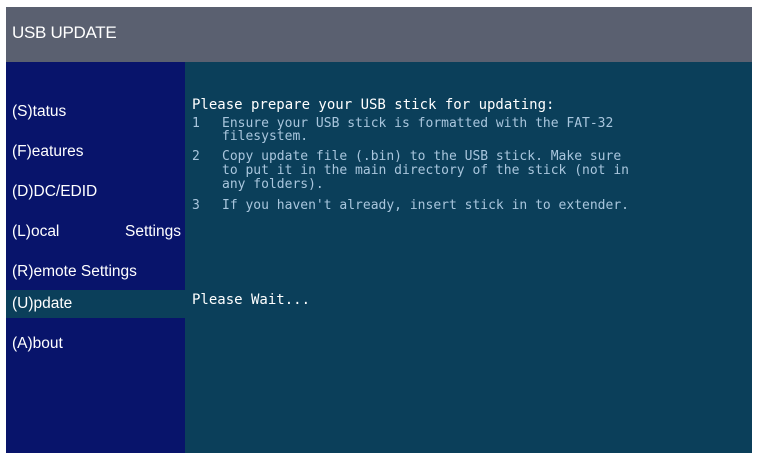  I want to click on title-bar: USB UPDATE, so click(379, 34).